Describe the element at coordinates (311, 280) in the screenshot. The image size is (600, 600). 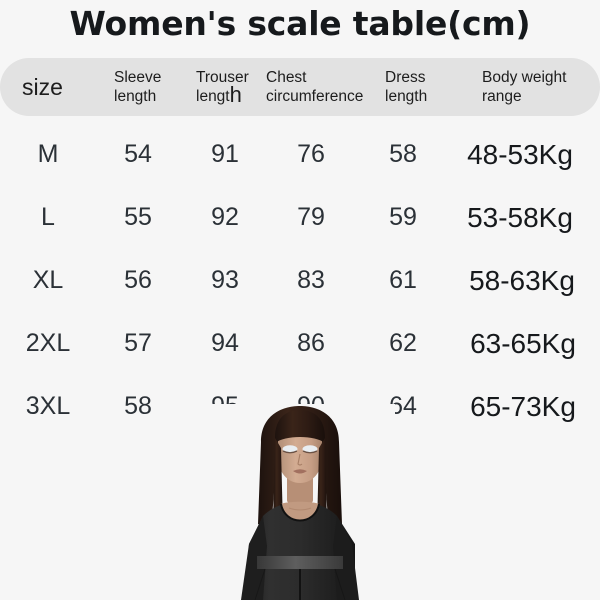
I see `cell-chest: 83` at that location.